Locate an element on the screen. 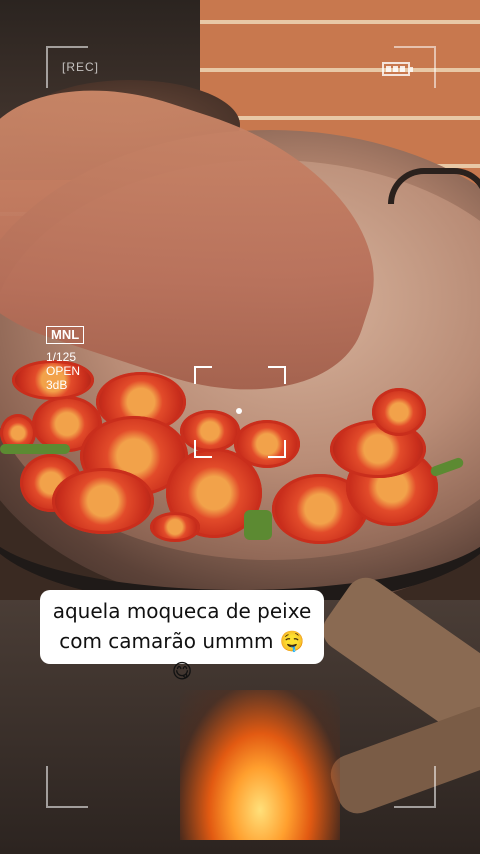  frame-corner-bottom-right is located at coordinates (415, 787).